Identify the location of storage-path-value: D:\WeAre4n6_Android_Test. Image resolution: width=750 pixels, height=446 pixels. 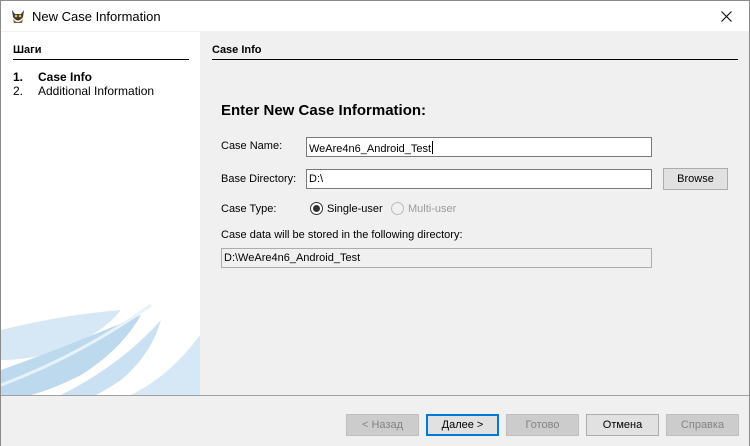
(292, 258).